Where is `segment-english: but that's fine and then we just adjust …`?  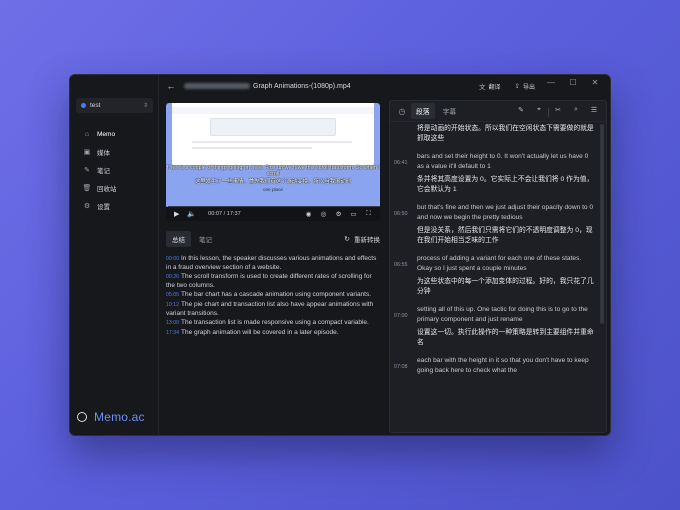 segment-english: but that's fine and then we just adjust … is located at coordinates (505, 212).